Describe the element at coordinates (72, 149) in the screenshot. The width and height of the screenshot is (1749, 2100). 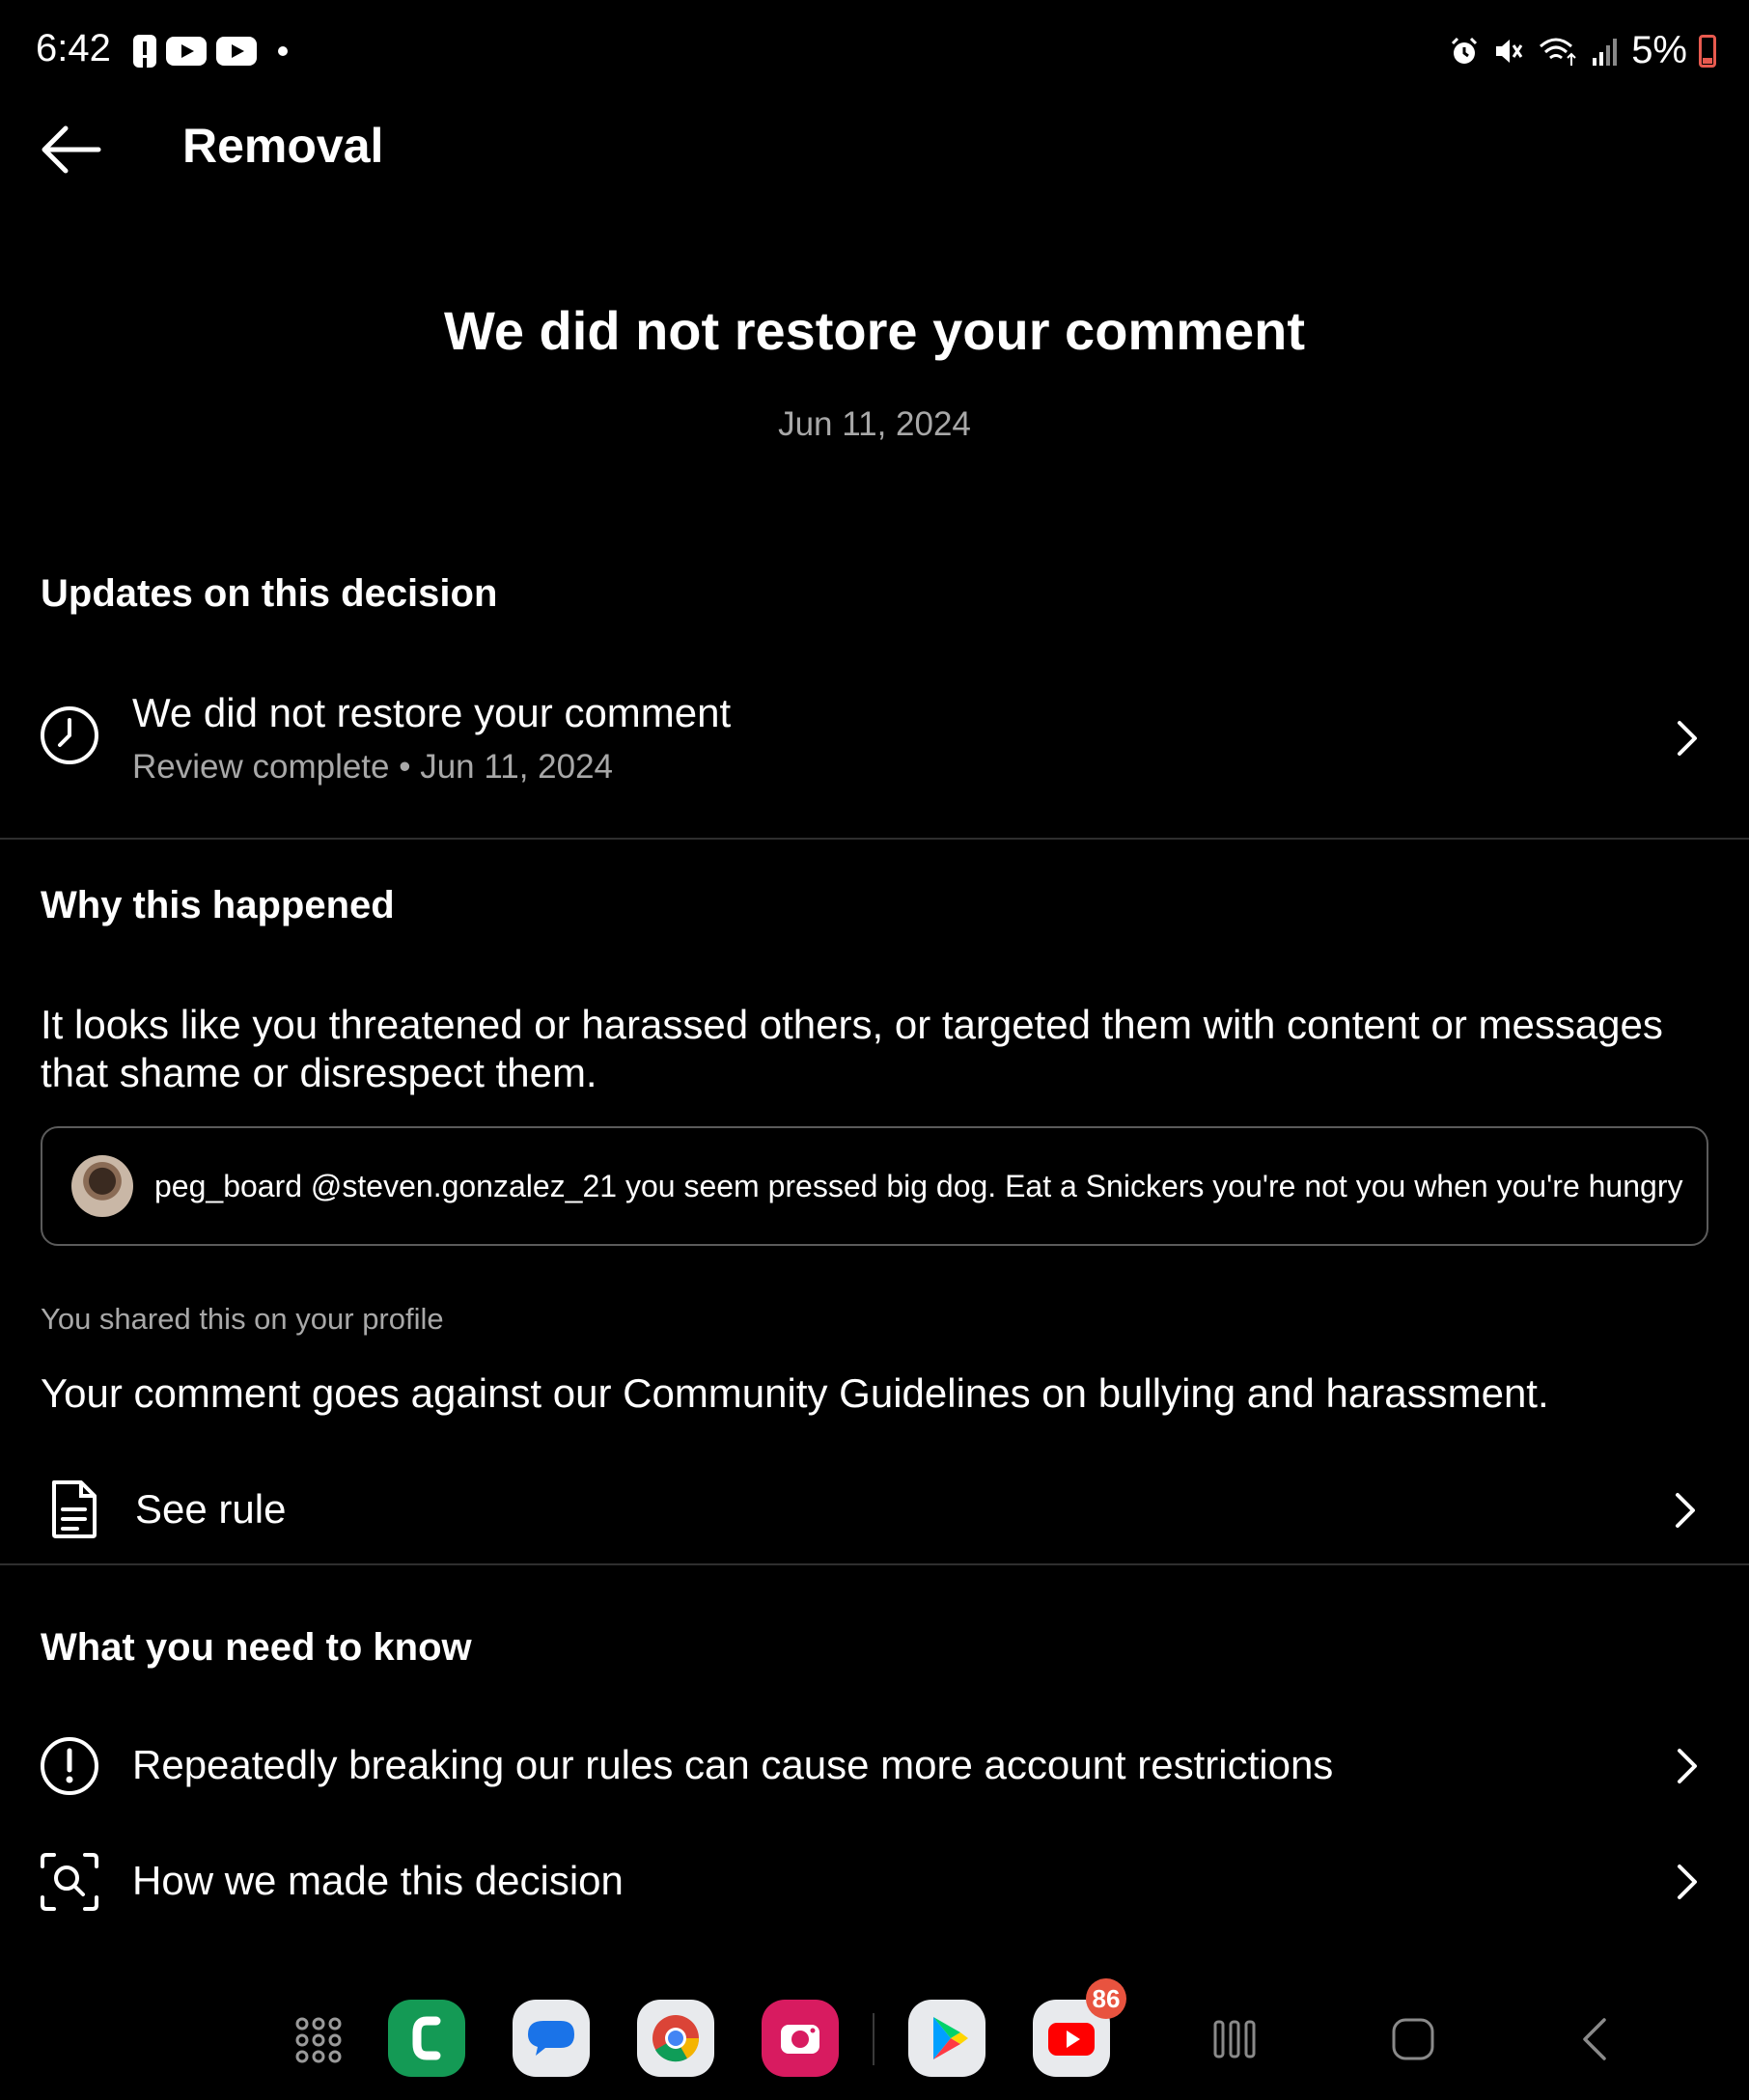
I see `back-arrow-icon` at that location.